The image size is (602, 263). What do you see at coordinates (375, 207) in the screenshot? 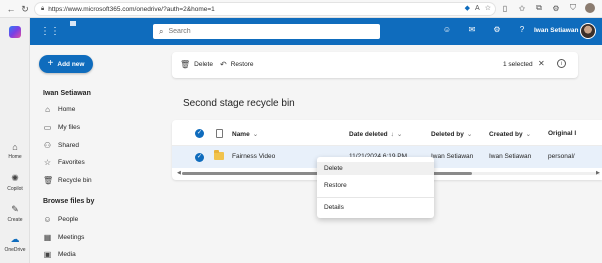
I see `context-menu-details: Details` at bounding box center [375, 207].